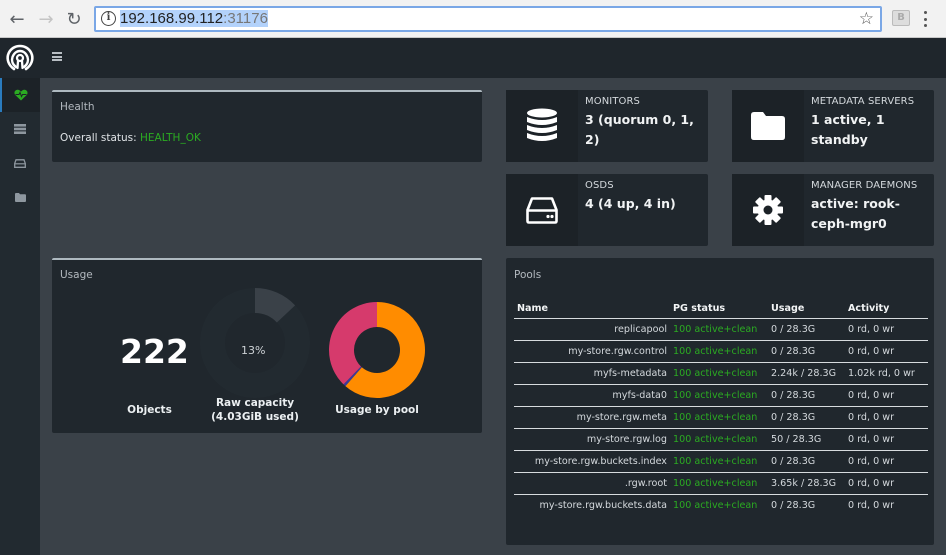 The height and width of the screenshot is (555, 946). I want to click on heartbeat-icon, so click(21, 95).